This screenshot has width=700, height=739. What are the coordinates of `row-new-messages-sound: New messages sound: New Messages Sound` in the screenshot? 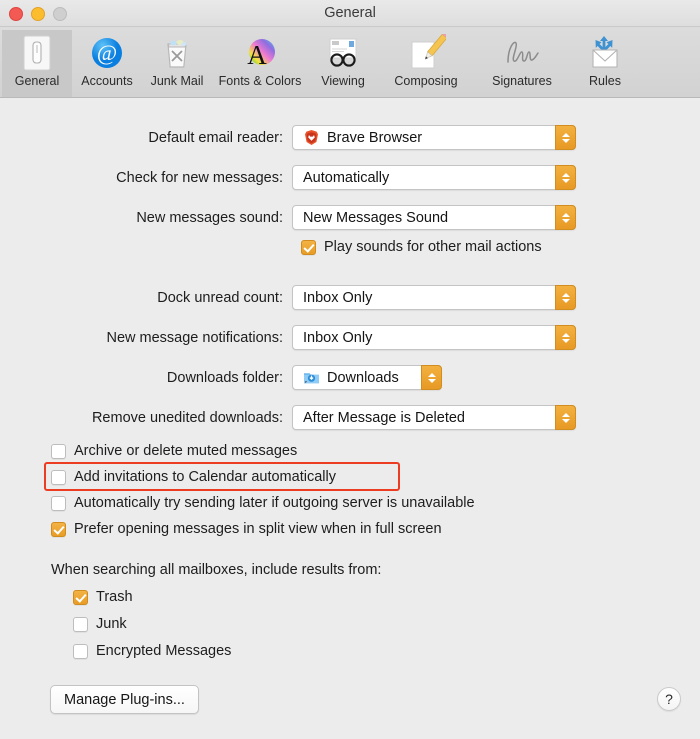 It's located at (350, 217).